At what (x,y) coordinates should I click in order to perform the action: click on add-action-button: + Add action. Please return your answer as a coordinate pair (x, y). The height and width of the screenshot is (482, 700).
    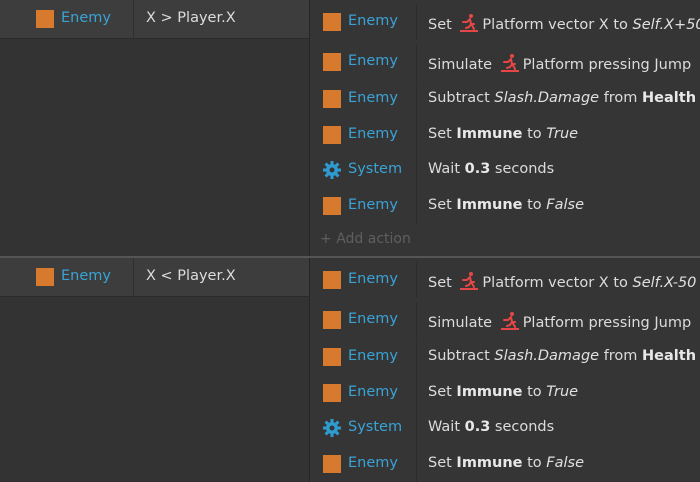
    Looking at the image, I should click on (365, 239).